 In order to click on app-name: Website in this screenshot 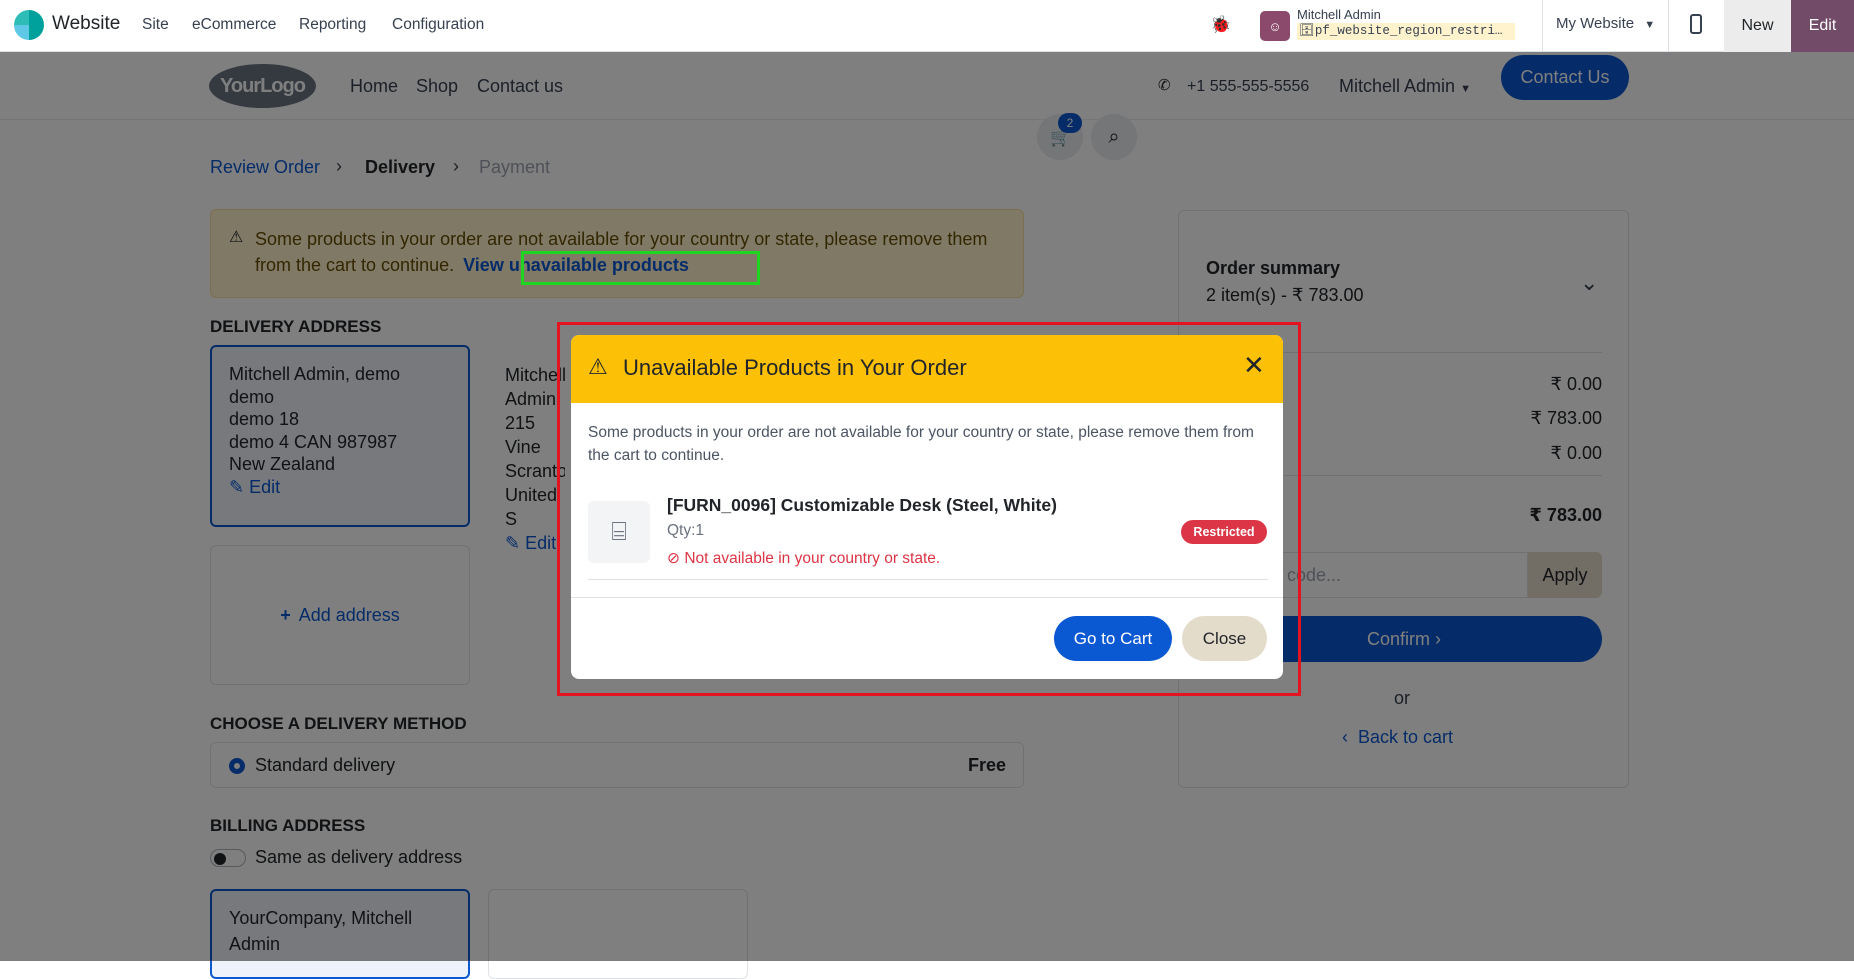, I will do `click(86, 24)`.